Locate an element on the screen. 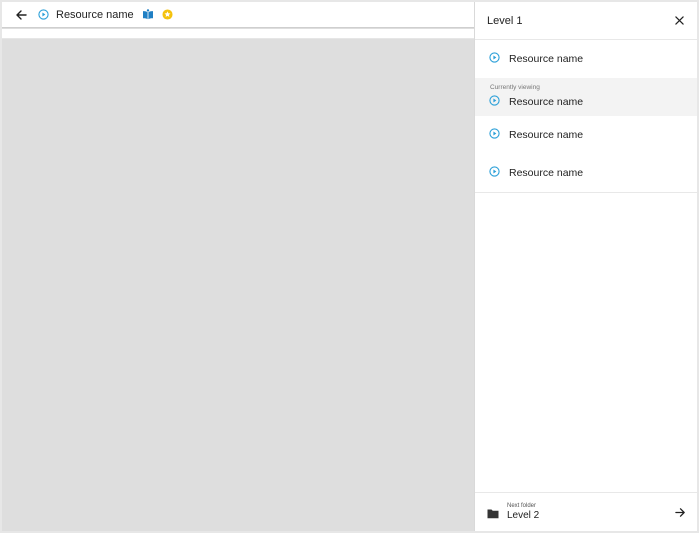  book-icon is located at coordinates (148, 14).